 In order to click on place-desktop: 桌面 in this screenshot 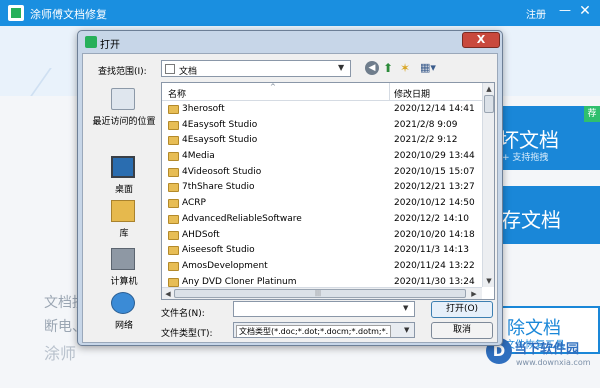, I will do `click(124, 176)`.